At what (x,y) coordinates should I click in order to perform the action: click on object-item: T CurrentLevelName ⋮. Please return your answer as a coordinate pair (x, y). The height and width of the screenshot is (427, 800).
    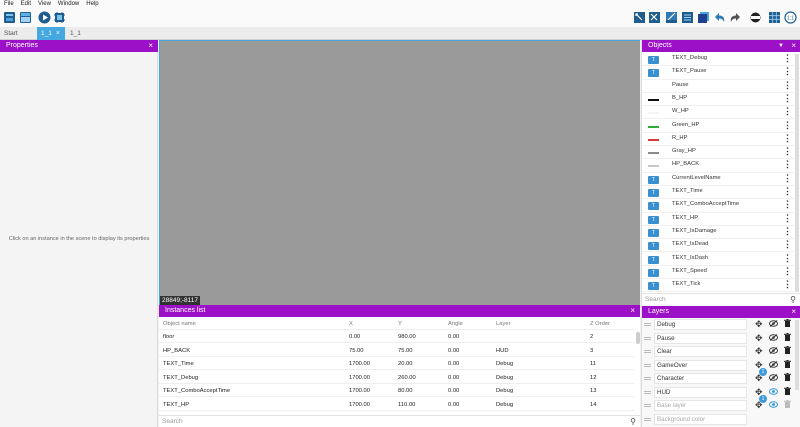
    Looking at the image, I should click on (718, 179).